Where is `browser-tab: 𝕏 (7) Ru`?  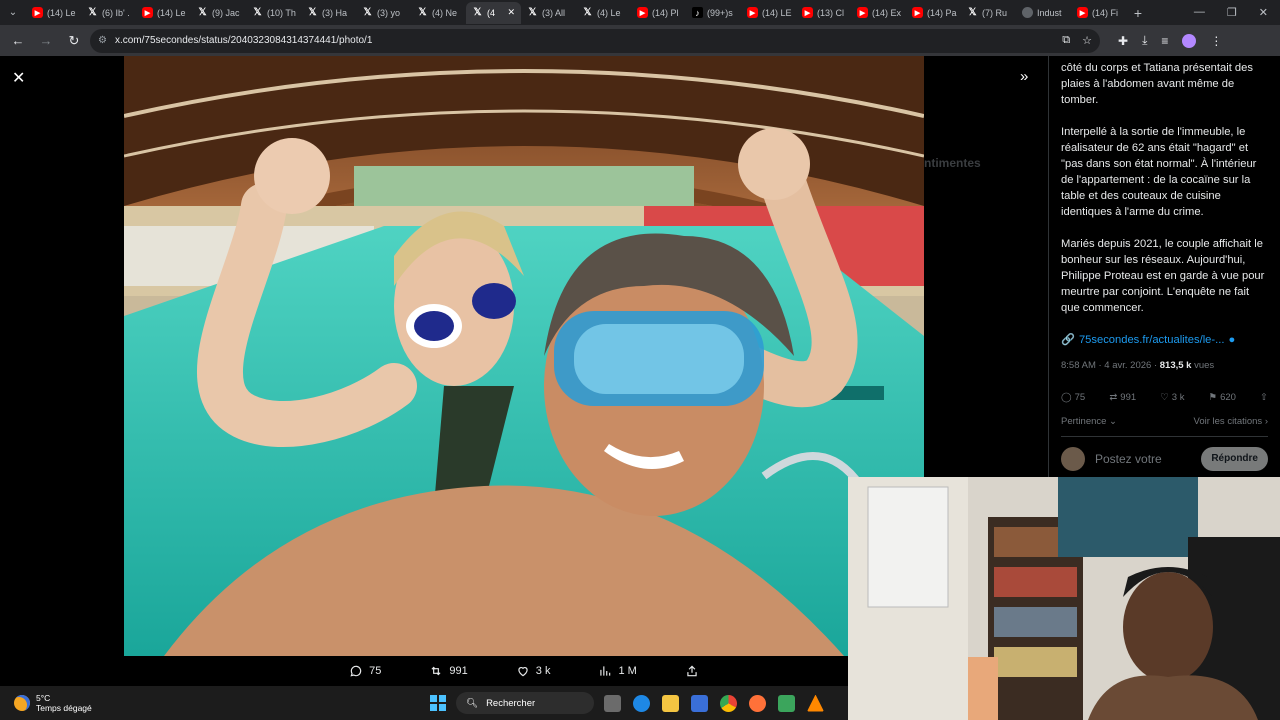 browser-tab: 𝕏 (7) Ru is located at coordinates (988, 13).